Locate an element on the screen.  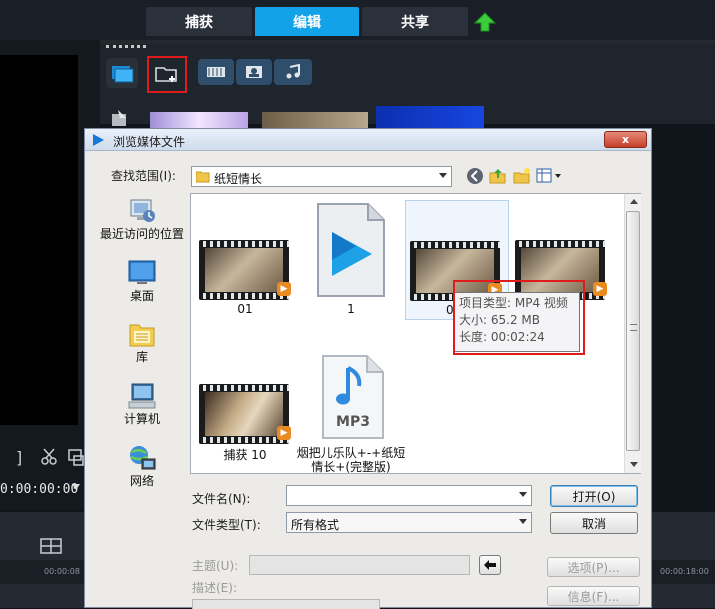
places-bar: 最近访问的位置 桌面 库 计算机 网络 is located at coordinates (142, 341).